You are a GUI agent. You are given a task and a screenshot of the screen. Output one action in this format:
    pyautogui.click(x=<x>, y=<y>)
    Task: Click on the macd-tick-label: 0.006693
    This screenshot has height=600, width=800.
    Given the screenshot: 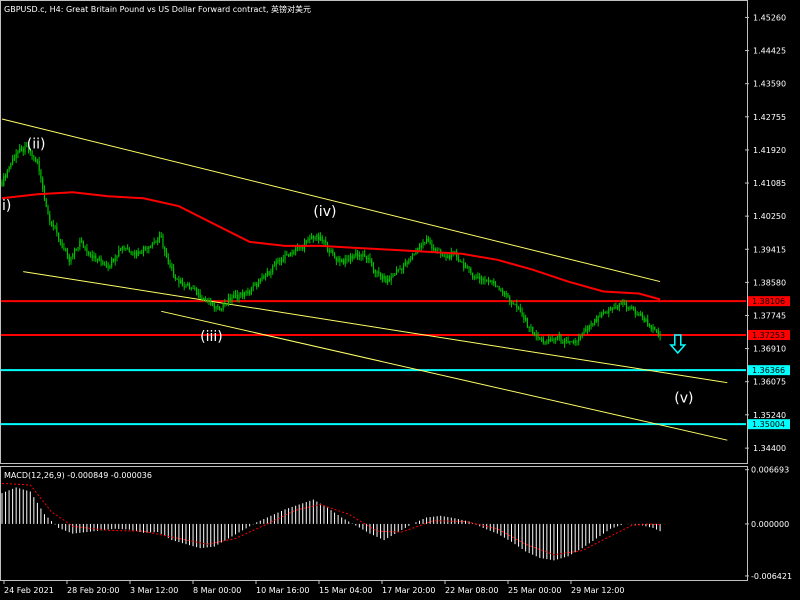 What is the action you would take?
    pyautogui.click(x=770, y=470)
    